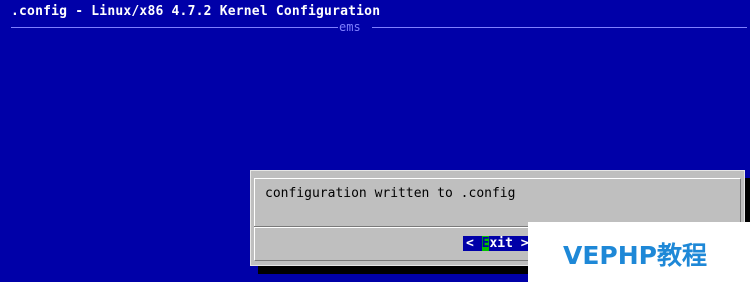 The image size is (750, 282). I want to click on menu-rule-right, so click(559, 27).